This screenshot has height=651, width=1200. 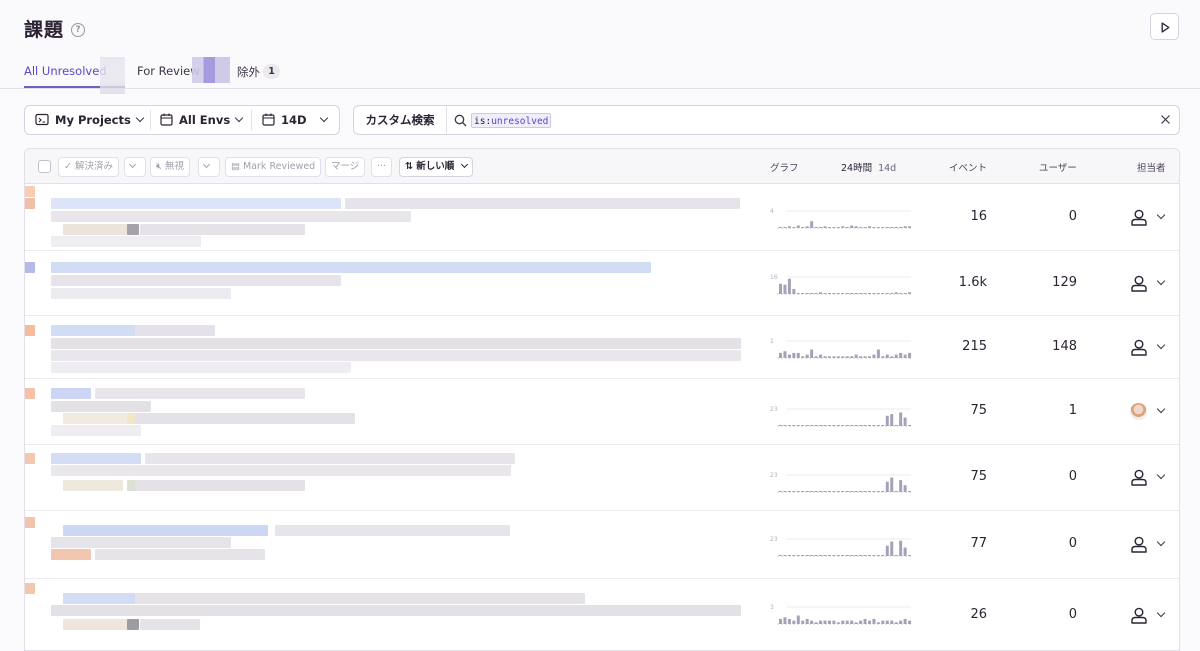 What do you see at coordinates (168, 71) in the screenshot?
I see `tab-for-review: For Review` at bounding box center [168, 71].